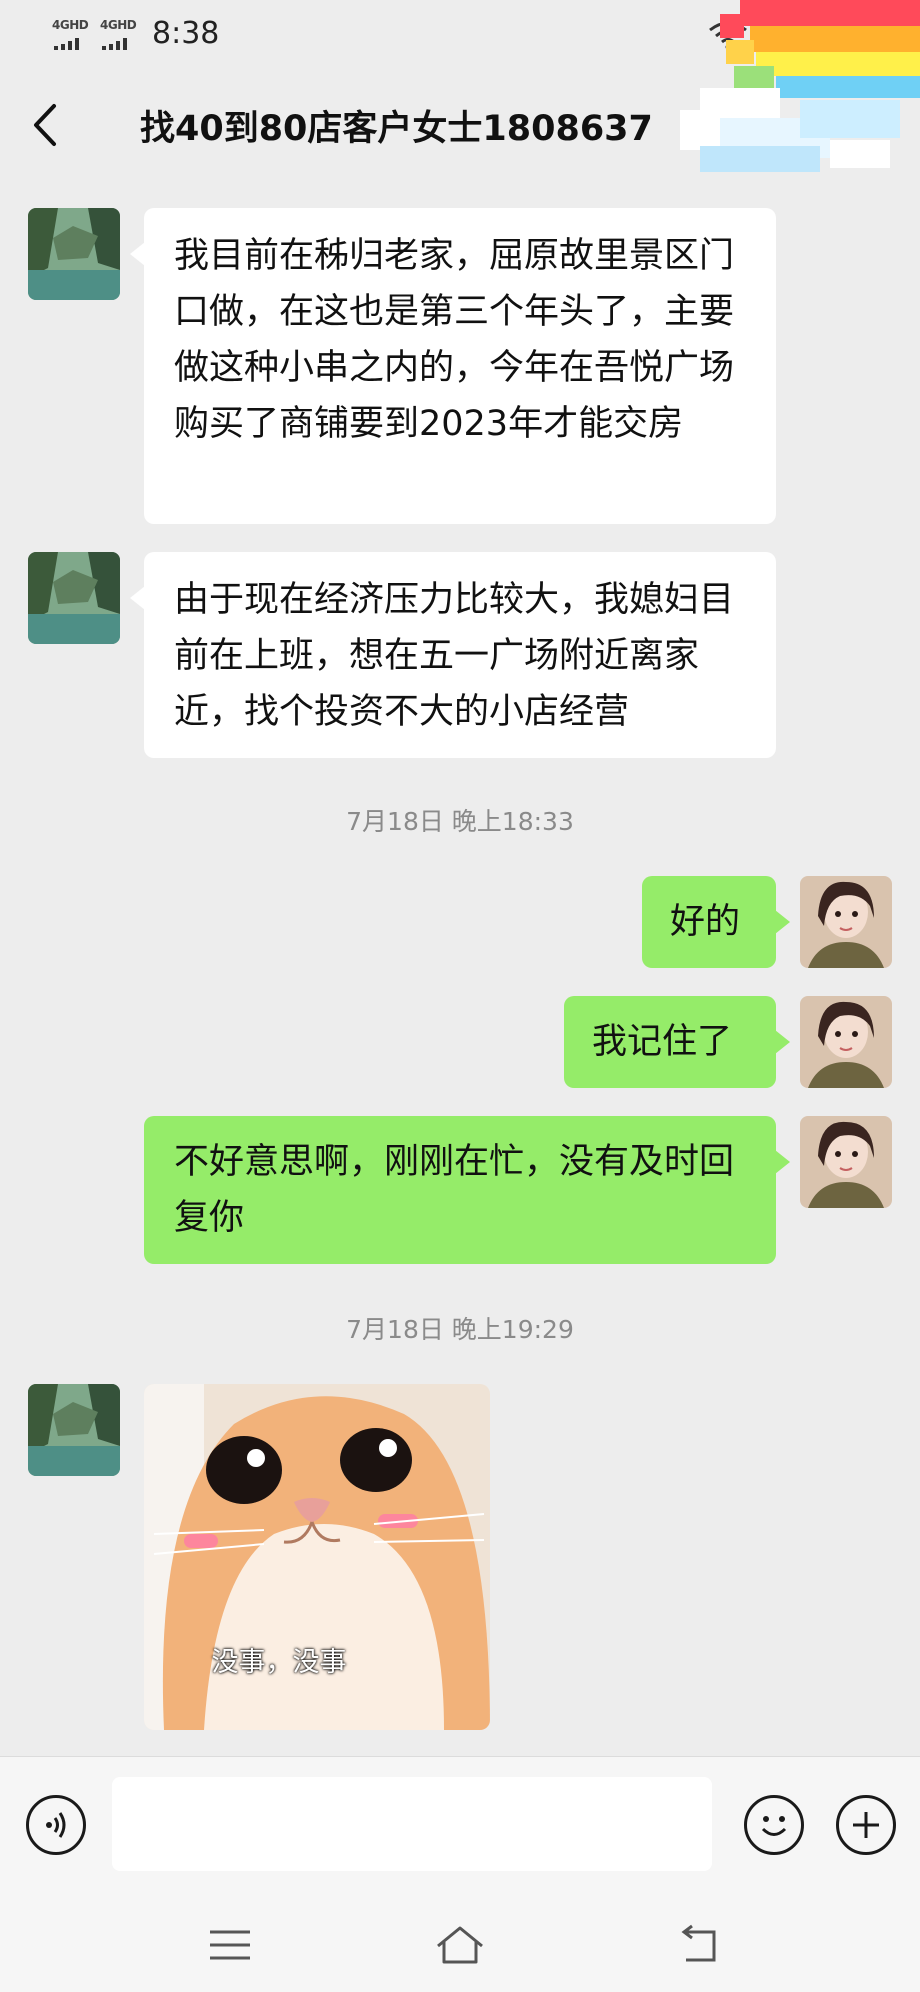  Describe the element at coordinates (460, 821) in the screenshot. I see `timestamp: 7月18日 晚上18:33` at that location.